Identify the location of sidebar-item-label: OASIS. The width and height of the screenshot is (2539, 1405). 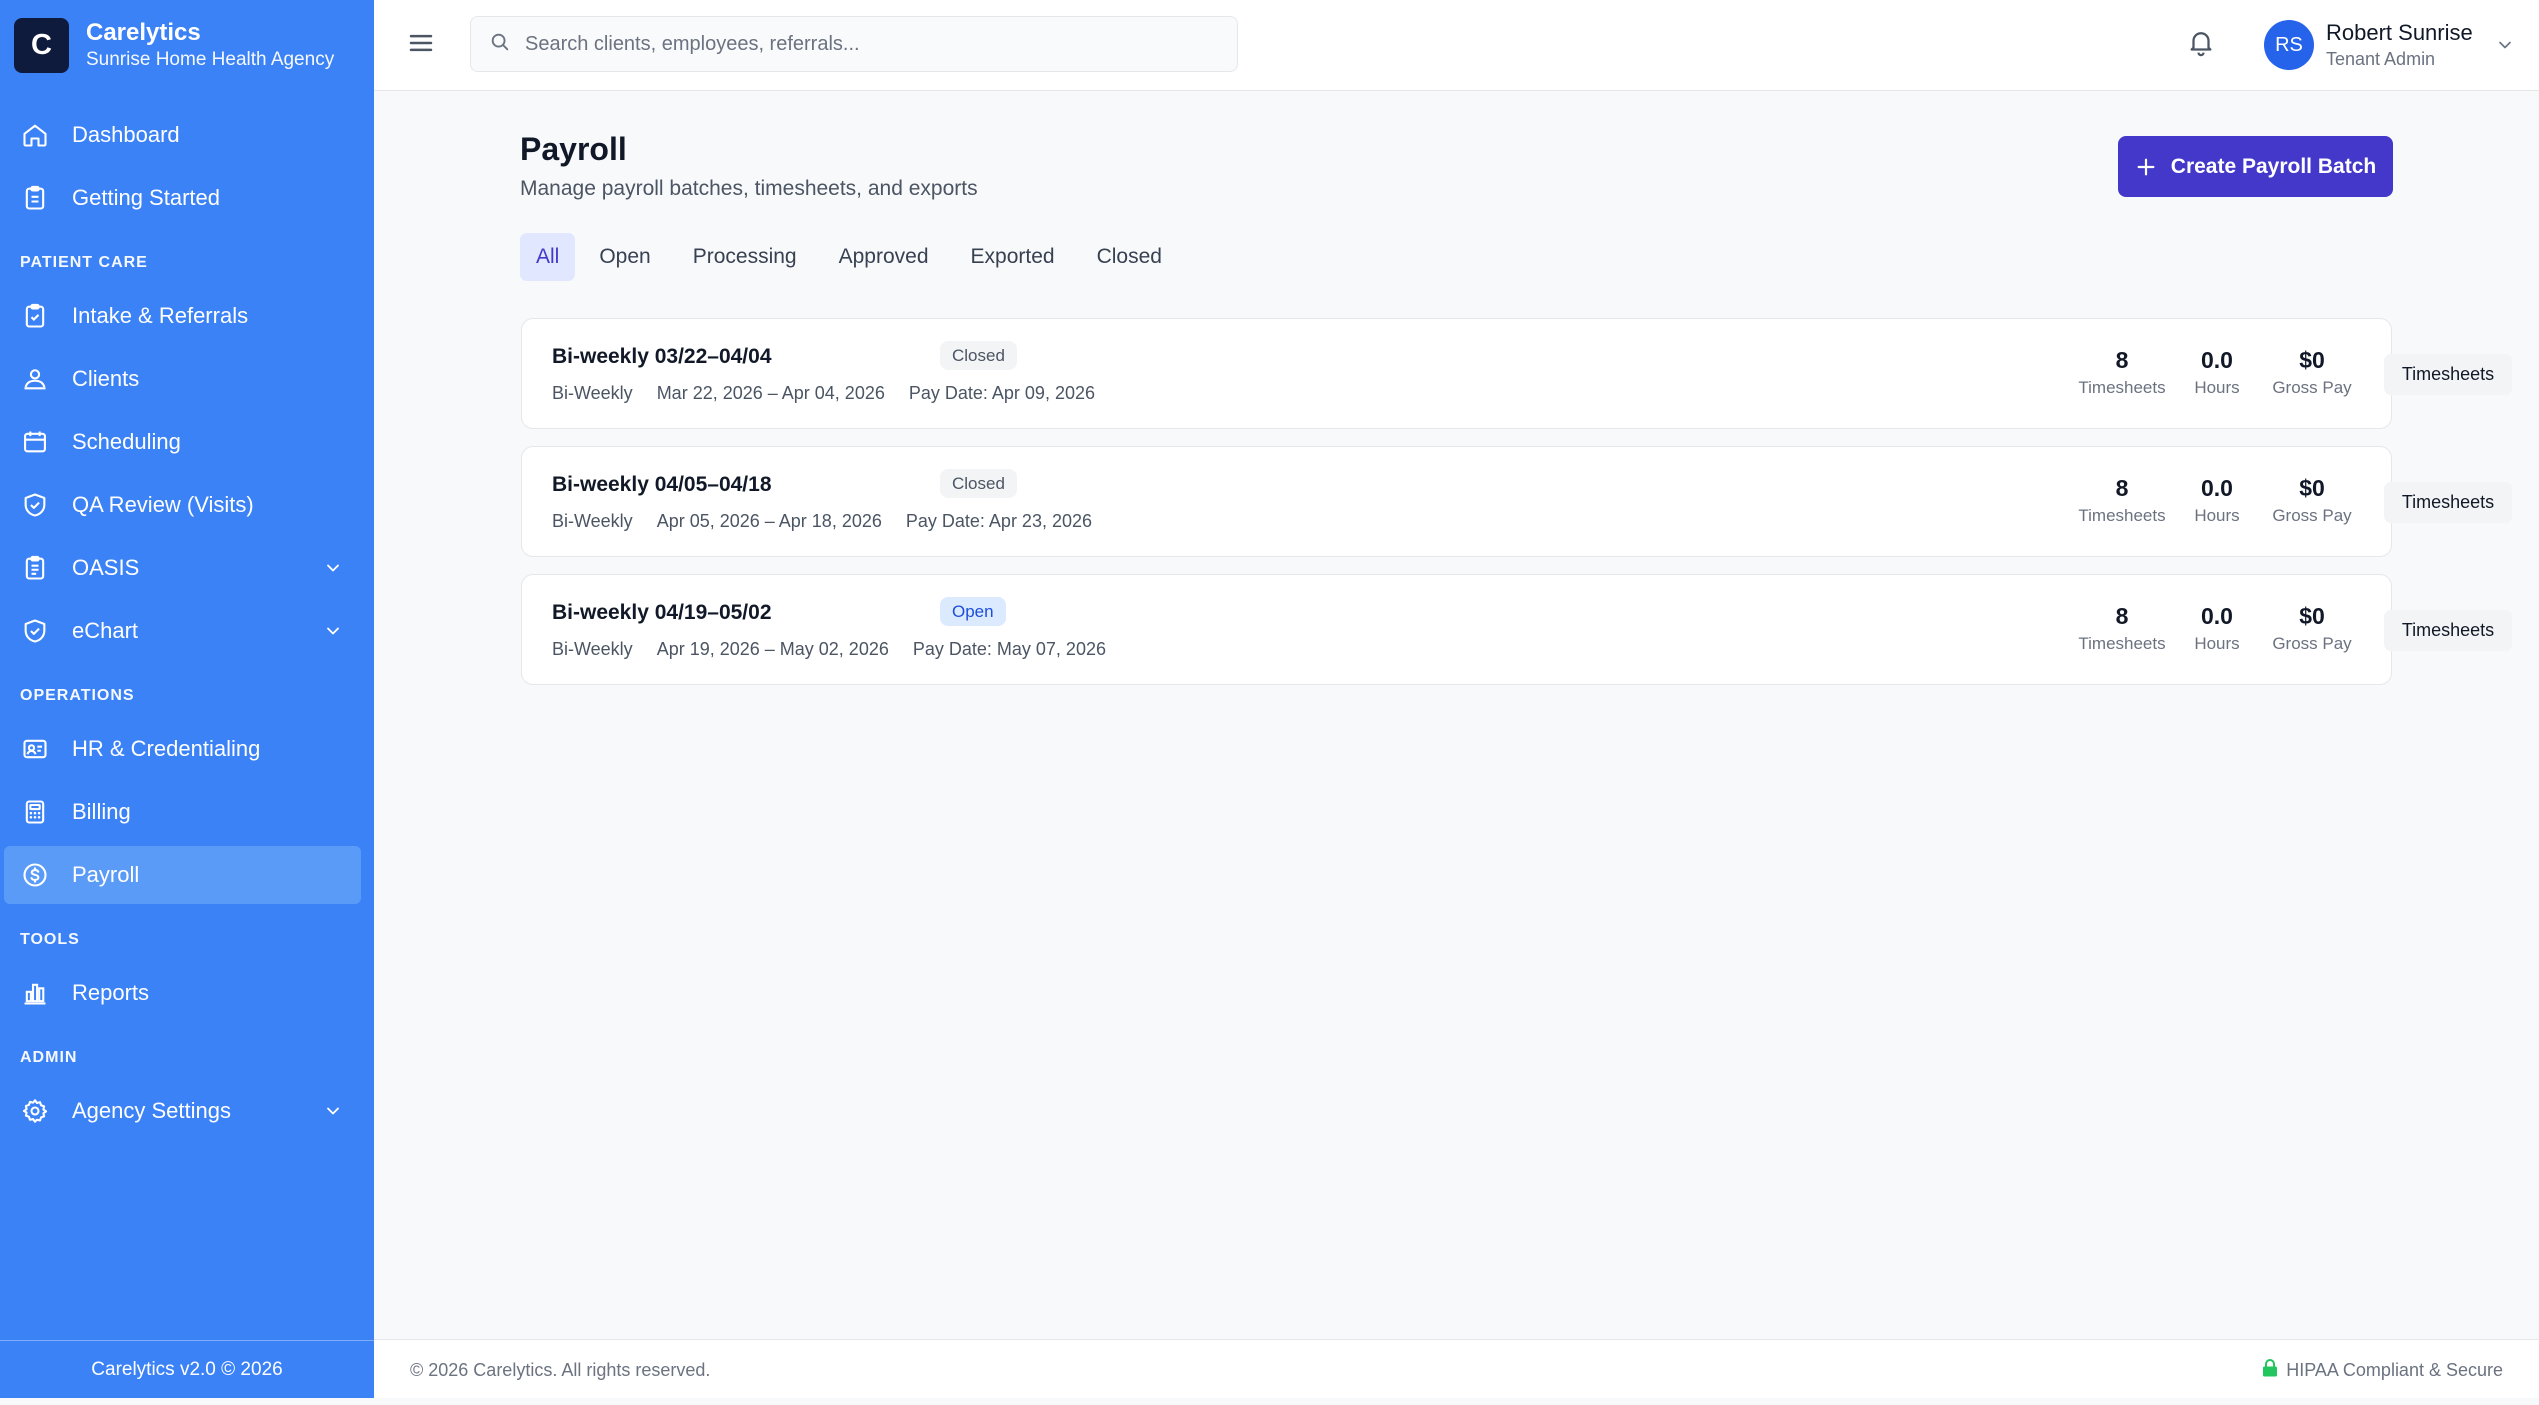
(106, 567).